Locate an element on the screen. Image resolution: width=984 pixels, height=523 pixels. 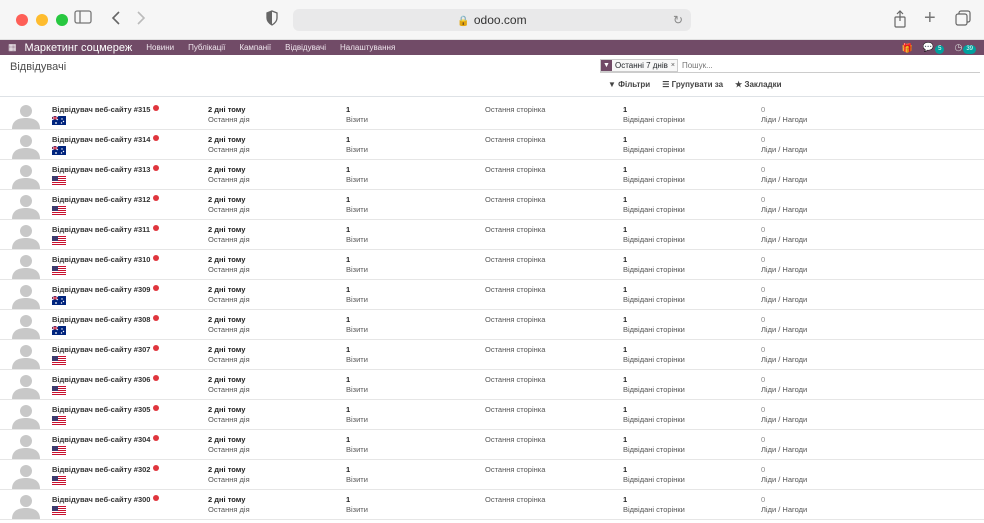
messages-icon: 💬 5 is located at coordinates (934, 48).